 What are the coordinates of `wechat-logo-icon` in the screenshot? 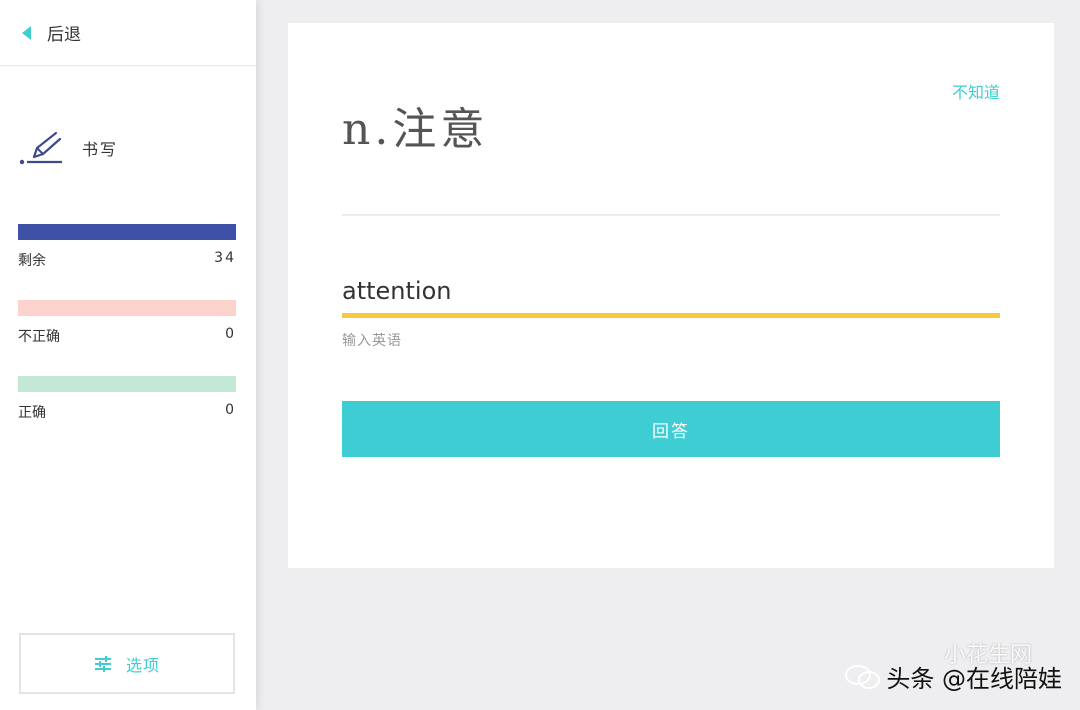 It's located at (863, 676).